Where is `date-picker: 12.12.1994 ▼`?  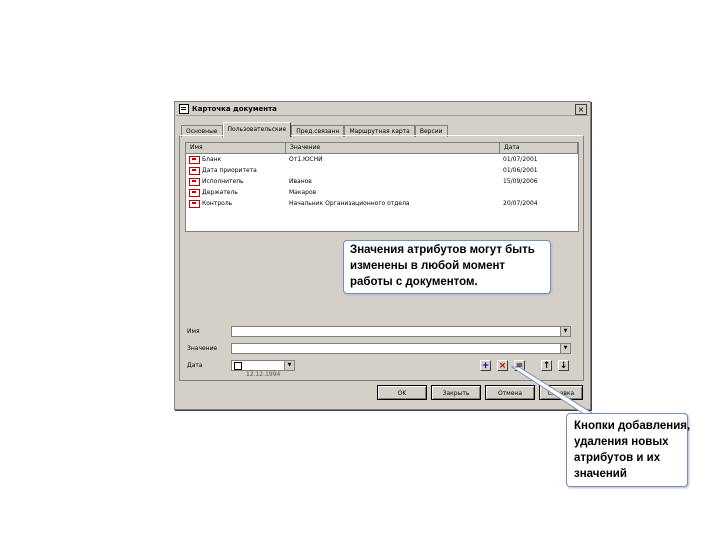 date-picker: 12.12.1994 ▼ is located at coordinates (263, 369).